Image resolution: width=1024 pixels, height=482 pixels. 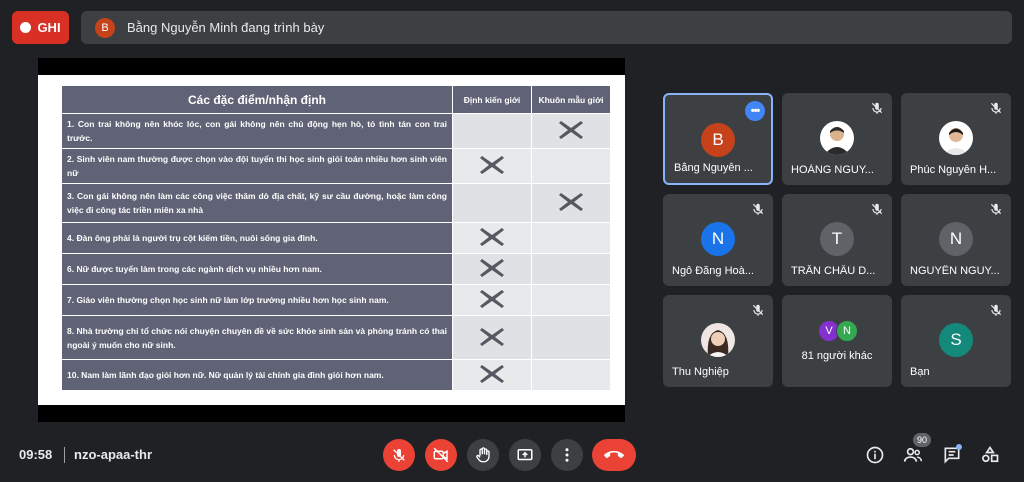 What do you see at coordinates (837, 356) in the screenshot?
I see `others-count-label: 81 người khác` at bounding box center [837, 356].